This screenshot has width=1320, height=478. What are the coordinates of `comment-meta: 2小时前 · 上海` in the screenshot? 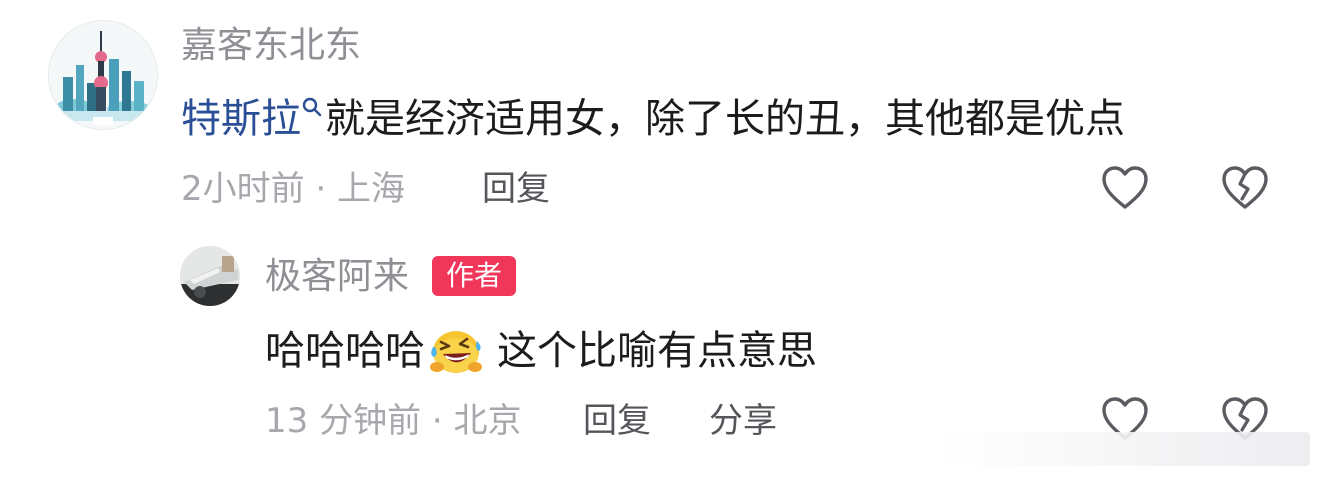 It's located at (293, 189).